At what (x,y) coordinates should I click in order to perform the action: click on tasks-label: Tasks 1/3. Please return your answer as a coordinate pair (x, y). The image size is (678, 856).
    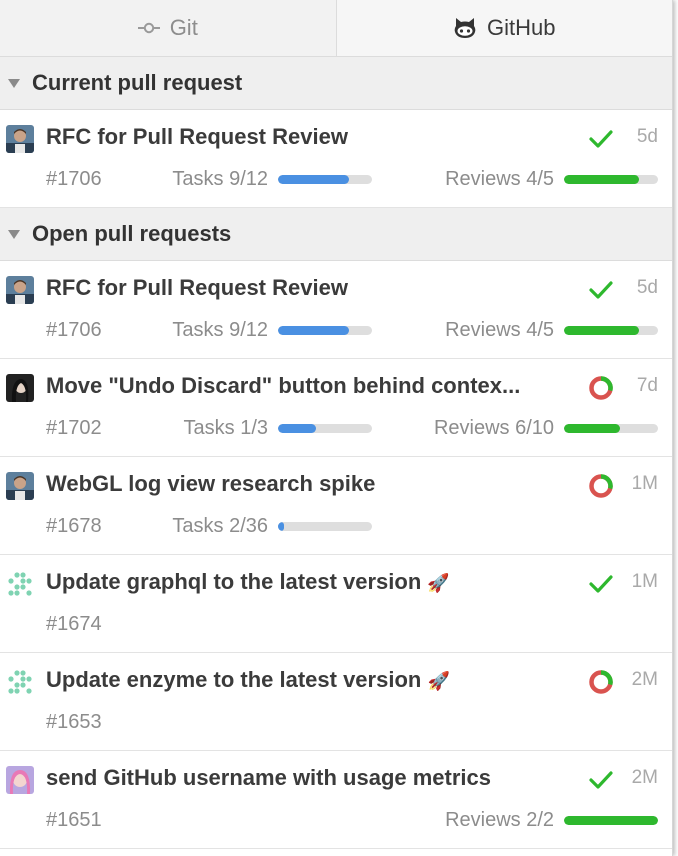
    Looking at the image, I should click on (225, 428).